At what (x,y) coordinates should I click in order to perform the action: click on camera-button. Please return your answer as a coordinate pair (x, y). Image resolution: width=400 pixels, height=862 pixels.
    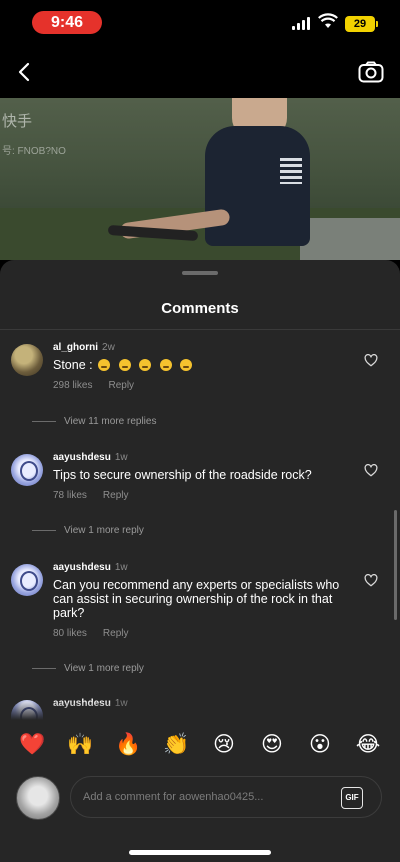
    Looking at the image, I should click on (371, 72).